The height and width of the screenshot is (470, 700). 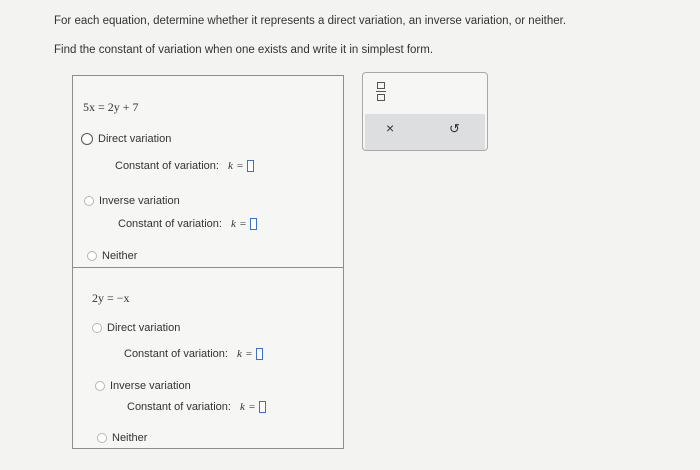 I want to click on option-inverse-variation-2: Inverse variation, so click(x=143, y=386).